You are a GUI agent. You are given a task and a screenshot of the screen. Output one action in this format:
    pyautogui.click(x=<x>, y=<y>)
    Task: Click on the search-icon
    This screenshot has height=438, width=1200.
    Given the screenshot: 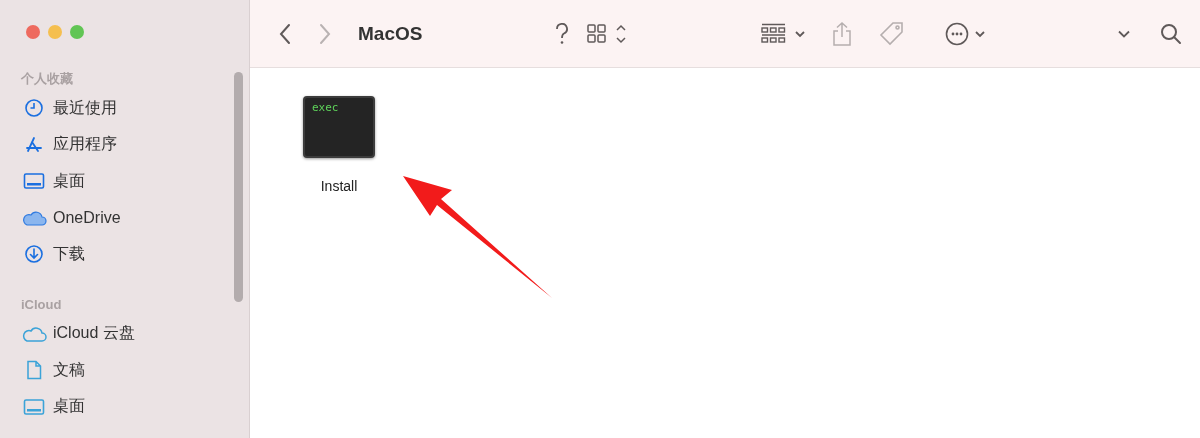 What is the action you would take?
    pyautogui.click(x=1171, y=33)
    